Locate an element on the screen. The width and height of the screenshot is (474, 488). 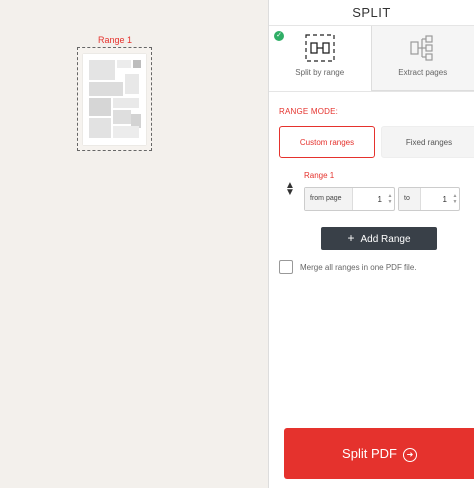
arrow-right-circle-icon: ➜ is located at coordinates (409, 454).